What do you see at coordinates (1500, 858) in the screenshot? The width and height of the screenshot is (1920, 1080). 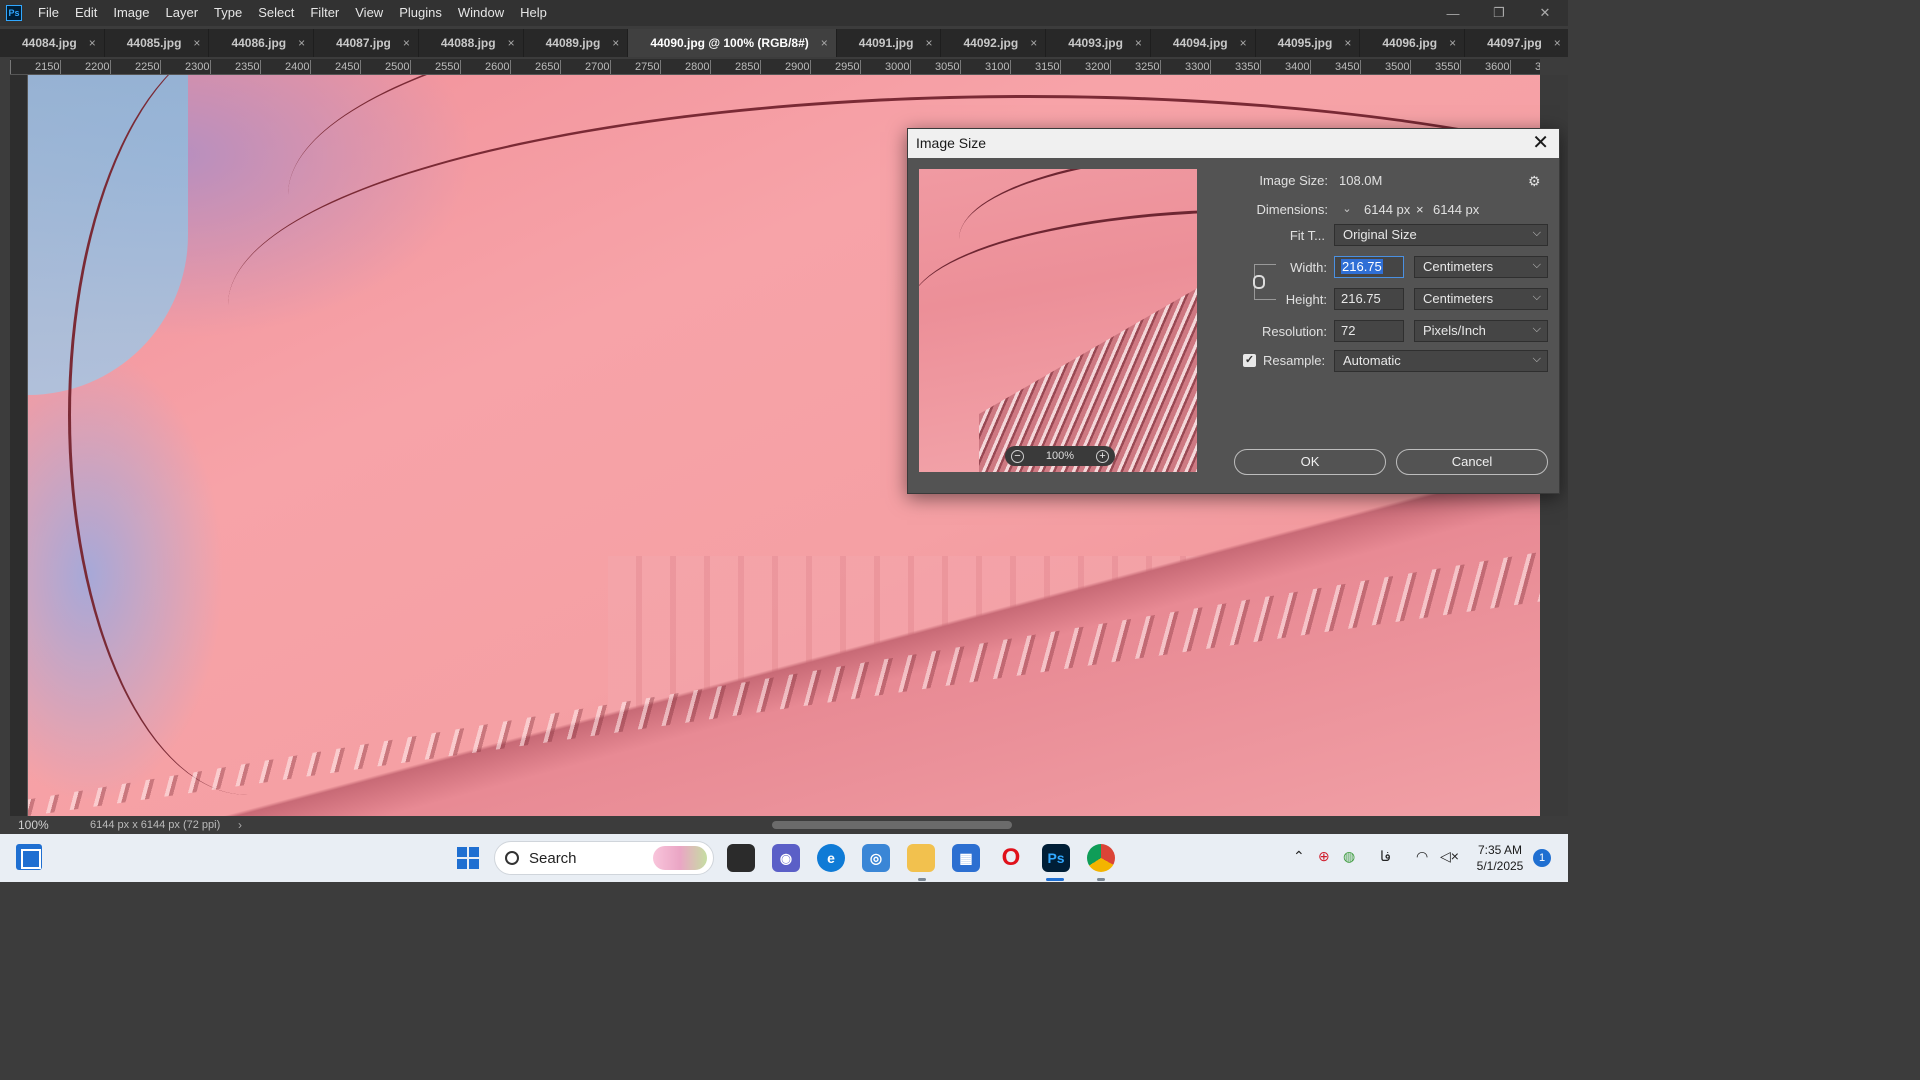 I see `taskbar-clock: 7:35 AM 5/1/2025` at bounding box center [1500, 858].